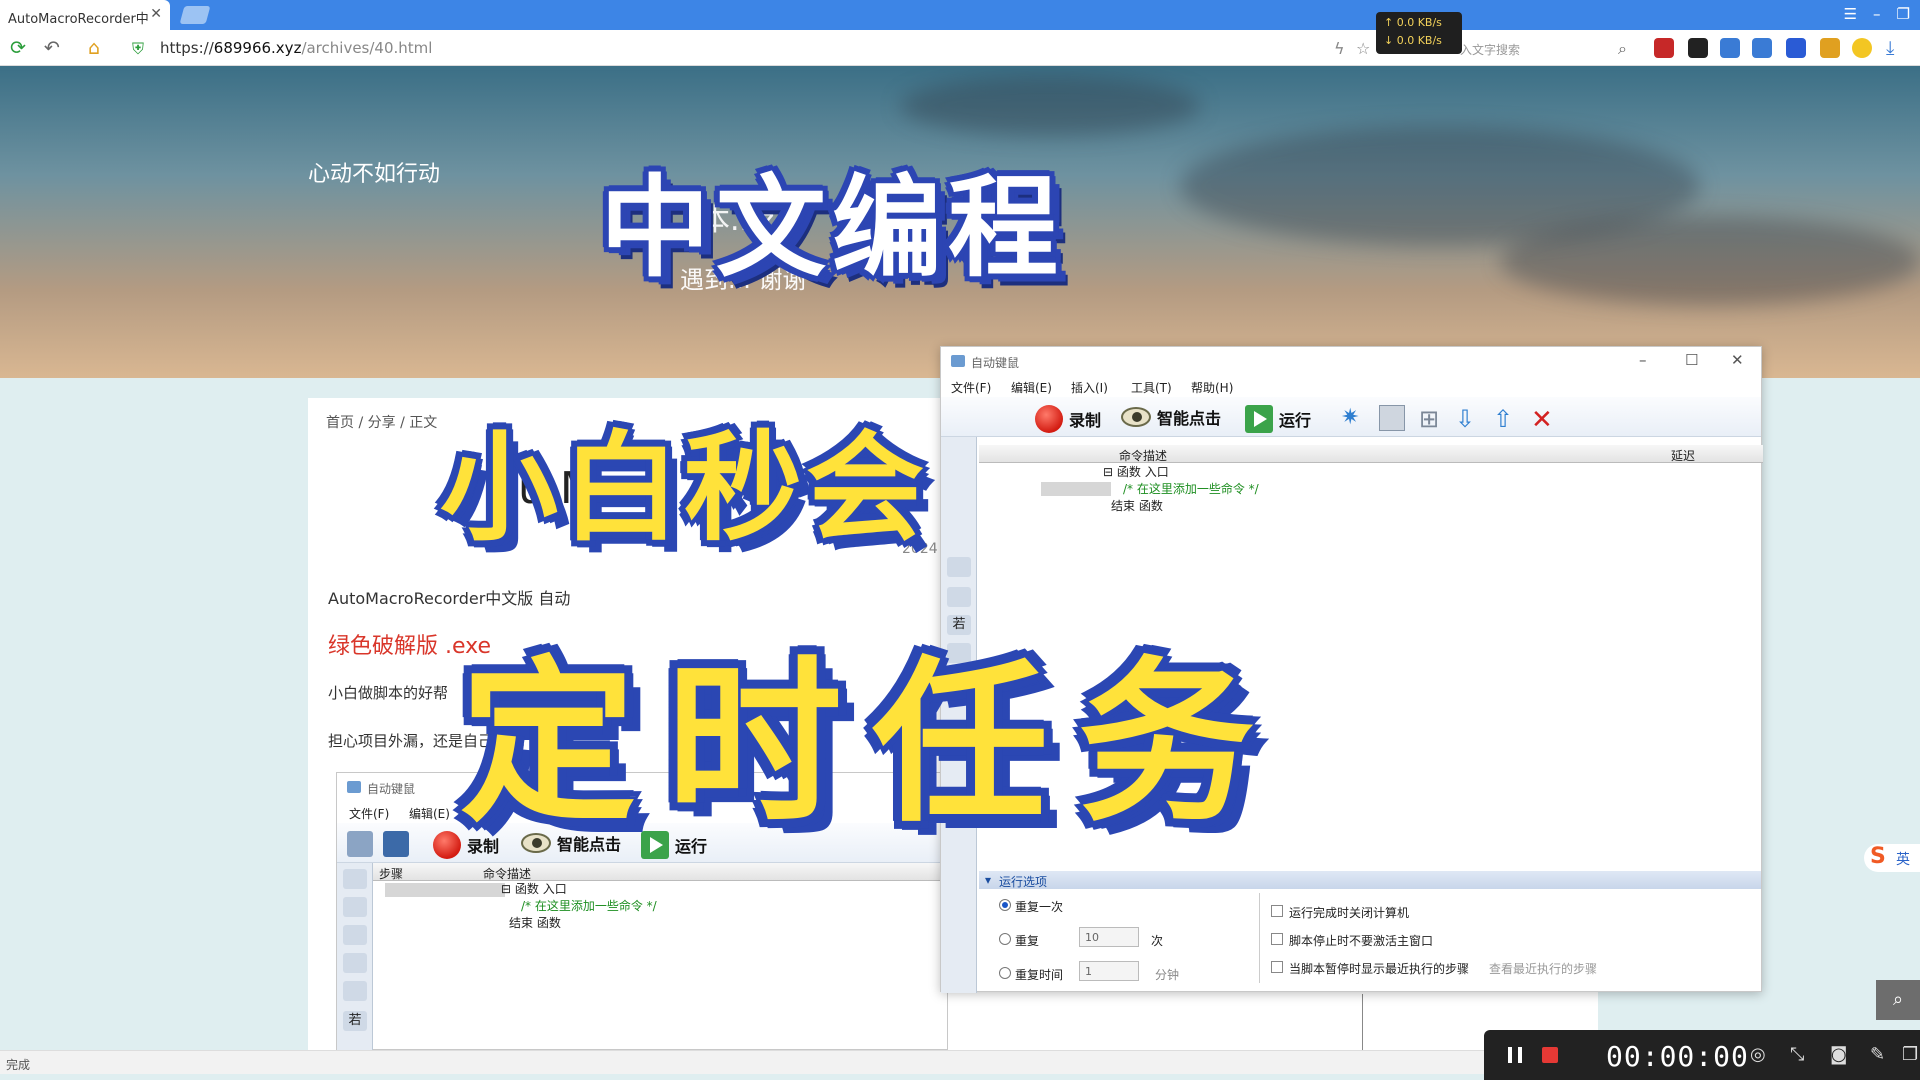  Describe the element at coordinates (1468, 419) in the screenshot. I see `move-down-icon: ⇩` at that location.